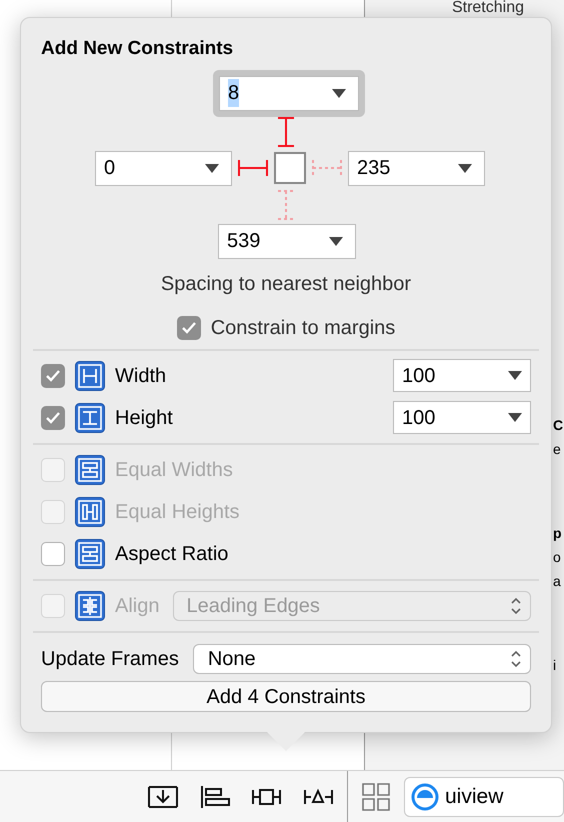 The image size is (564, 822). I want to click on update-frames-label: Update Frames, so click(110, 659).